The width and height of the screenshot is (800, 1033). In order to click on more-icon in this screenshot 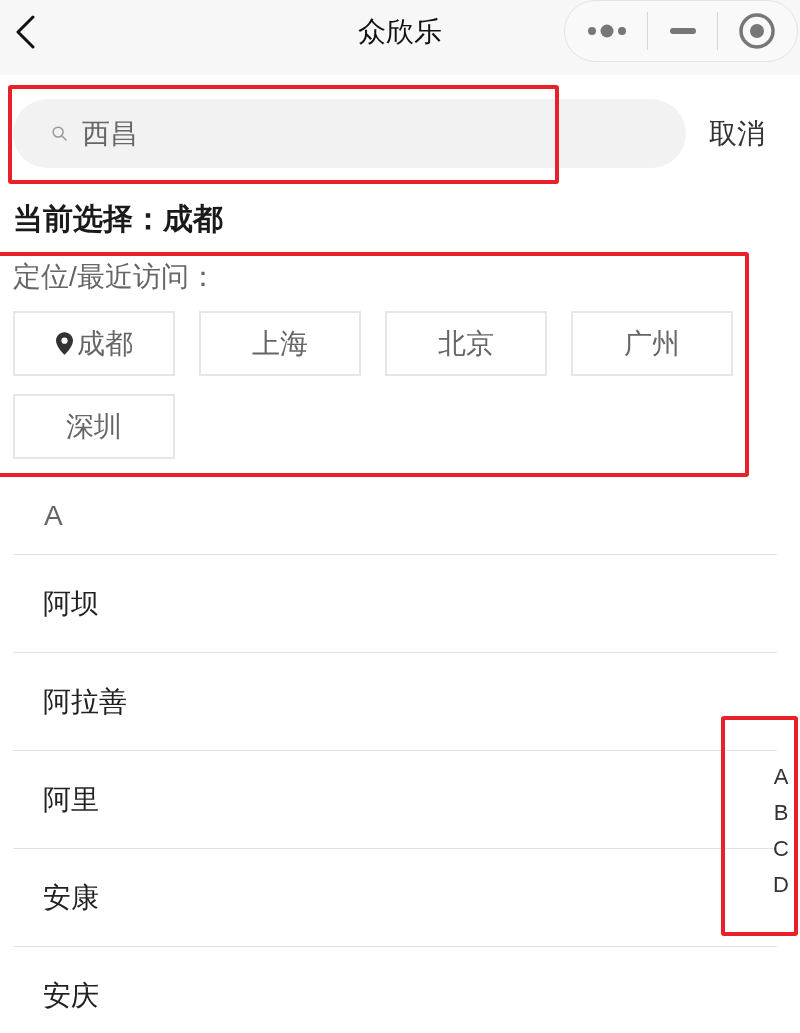, I will do `click(607, 31)`.